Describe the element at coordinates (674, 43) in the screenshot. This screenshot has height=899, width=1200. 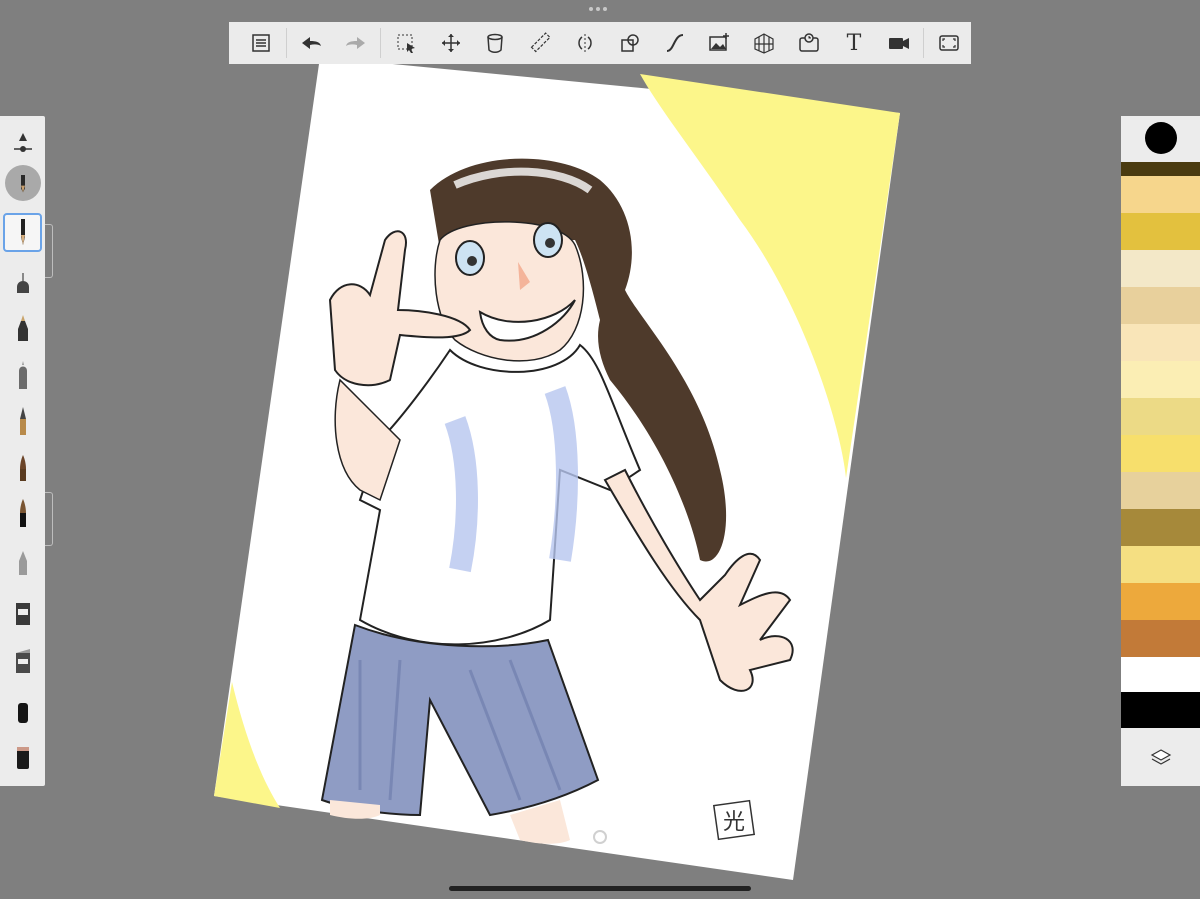
I see `curve-icon` at that location.